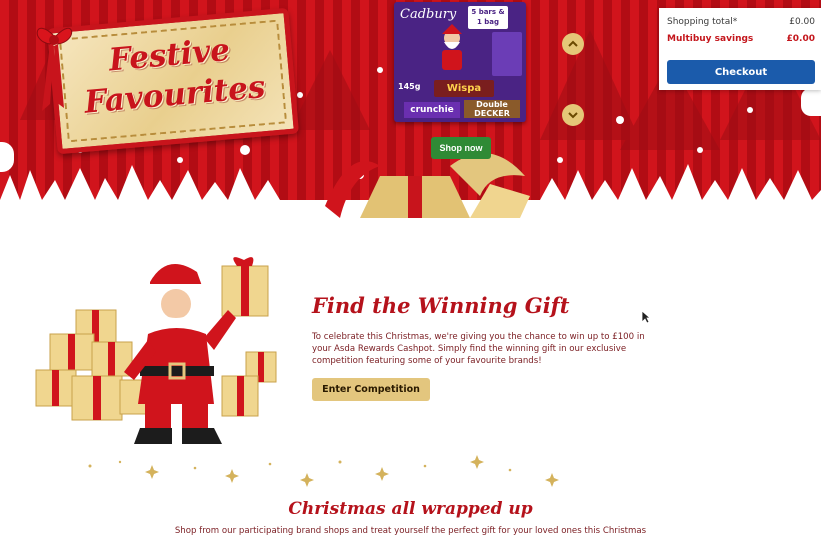 The image size is (821, 536). I want to click on santa-with-gifts-illustration, so click(156, 350).